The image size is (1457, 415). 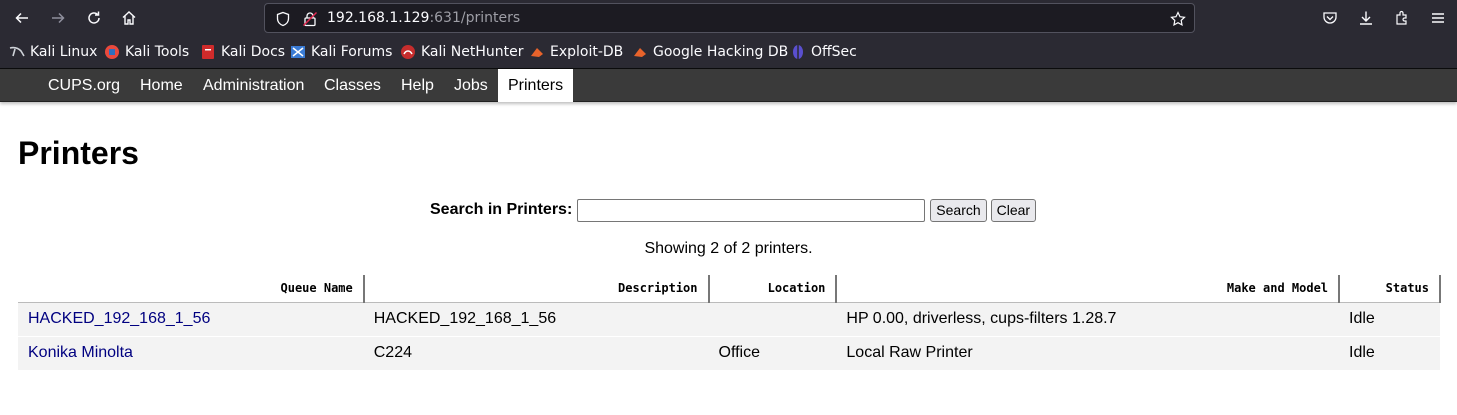 I want to click on ghdb-icon, so click(x=640, y=52).